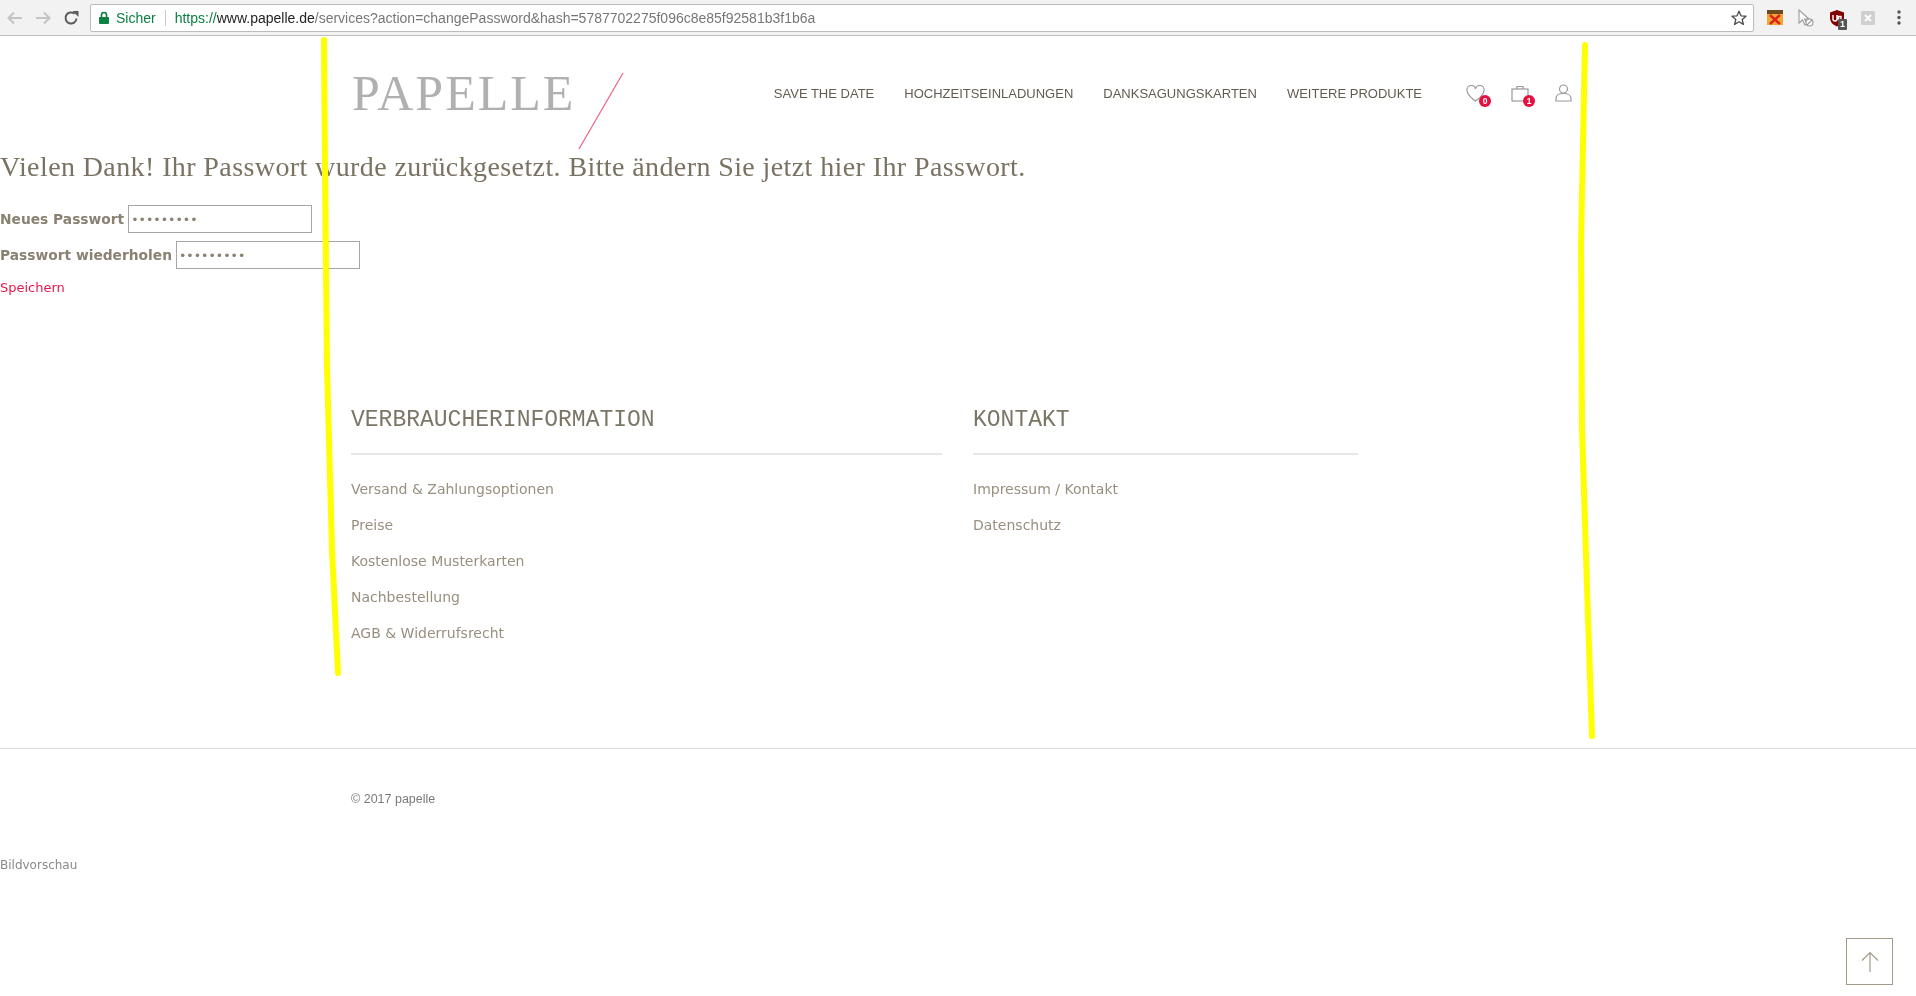  What do you see at coordinates (39, 865) in the screenshot?
I see `preview-label: Bildvorschau` at bounding box center [39, 865].